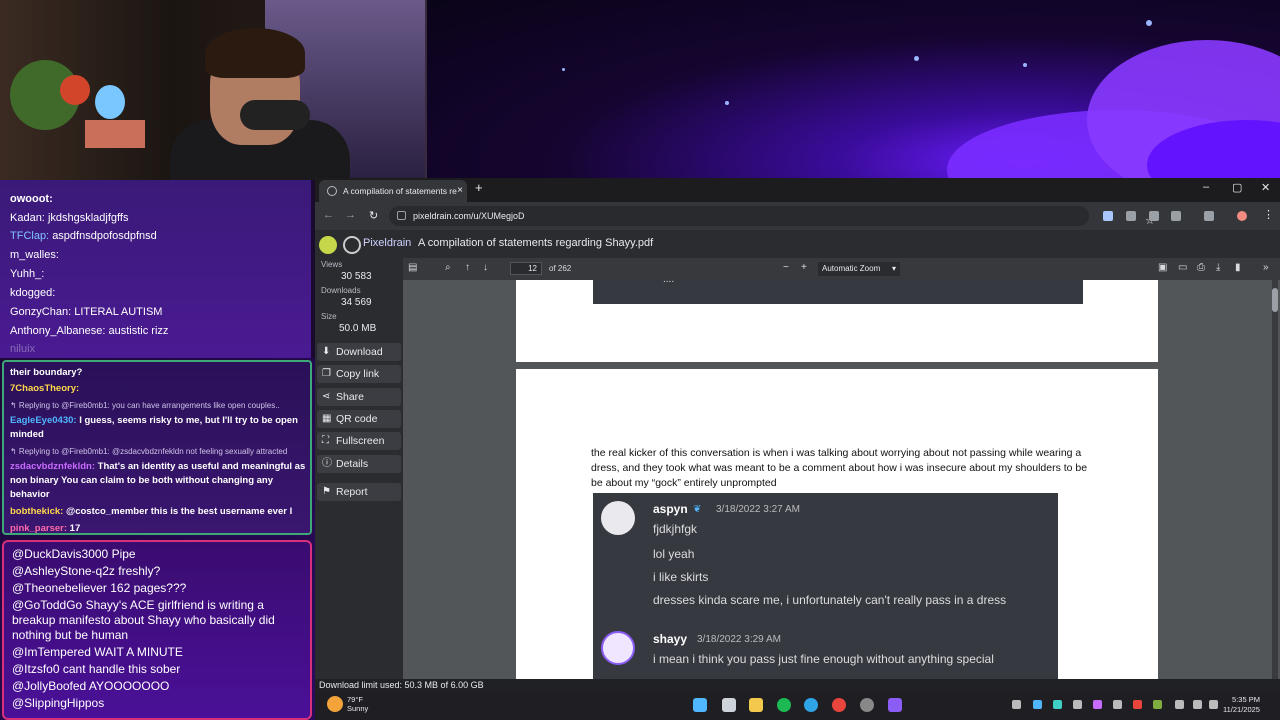 The height and width of the screenshot is (720, 1280). Describe the element at coordinates (1268, 214) in the screenshot. I see `browser-menu-button: ⋮` at that location.